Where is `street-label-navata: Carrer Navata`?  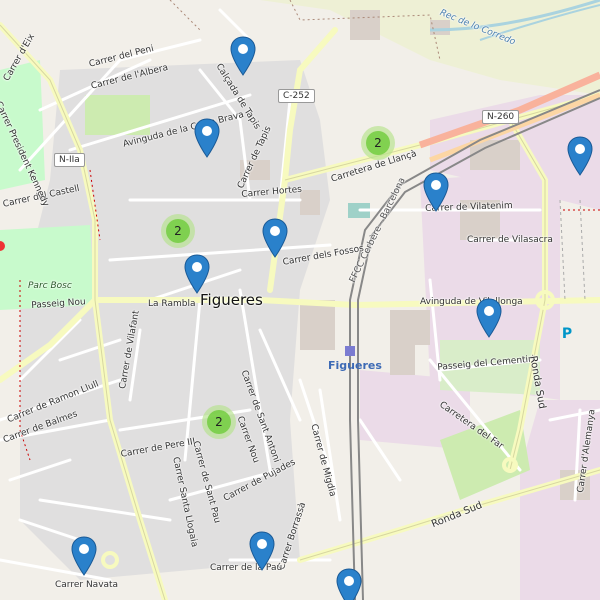
street-label-navata: Carrer Navata is located at coordinates (87, 585).